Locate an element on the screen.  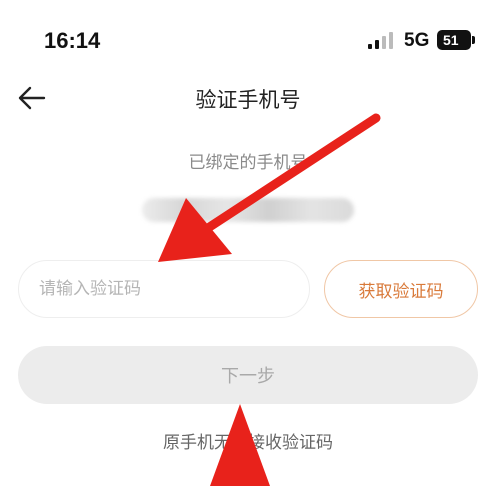
bound-phone-label: 已绑定的手机号 is located at coordinates (248, 163).